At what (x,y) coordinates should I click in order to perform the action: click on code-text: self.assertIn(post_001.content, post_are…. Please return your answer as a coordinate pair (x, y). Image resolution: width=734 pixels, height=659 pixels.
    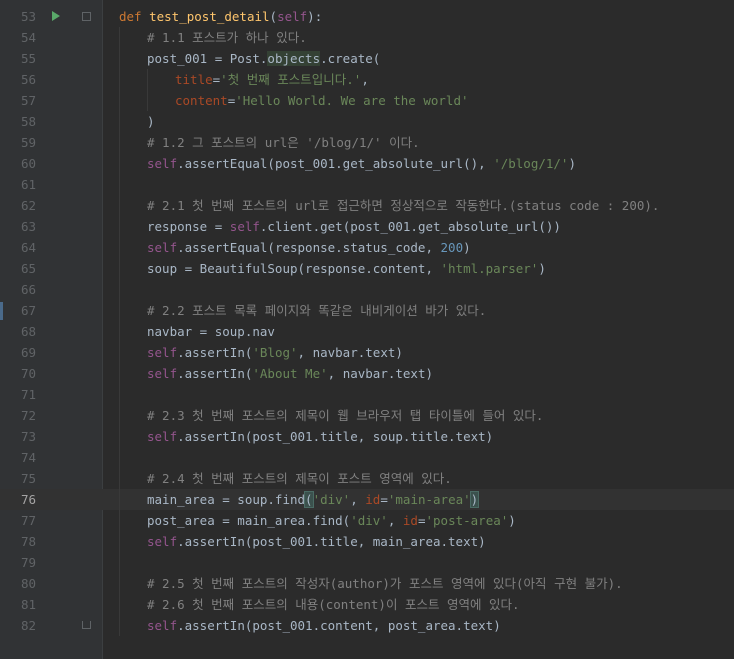
    Looking at the image, I should click on (418, 625).